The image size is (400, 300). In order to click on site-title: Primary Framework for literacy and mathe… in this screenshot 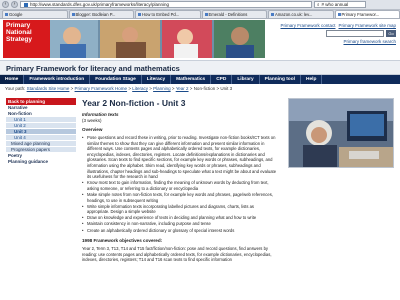, I will do `click(93, 68)`.